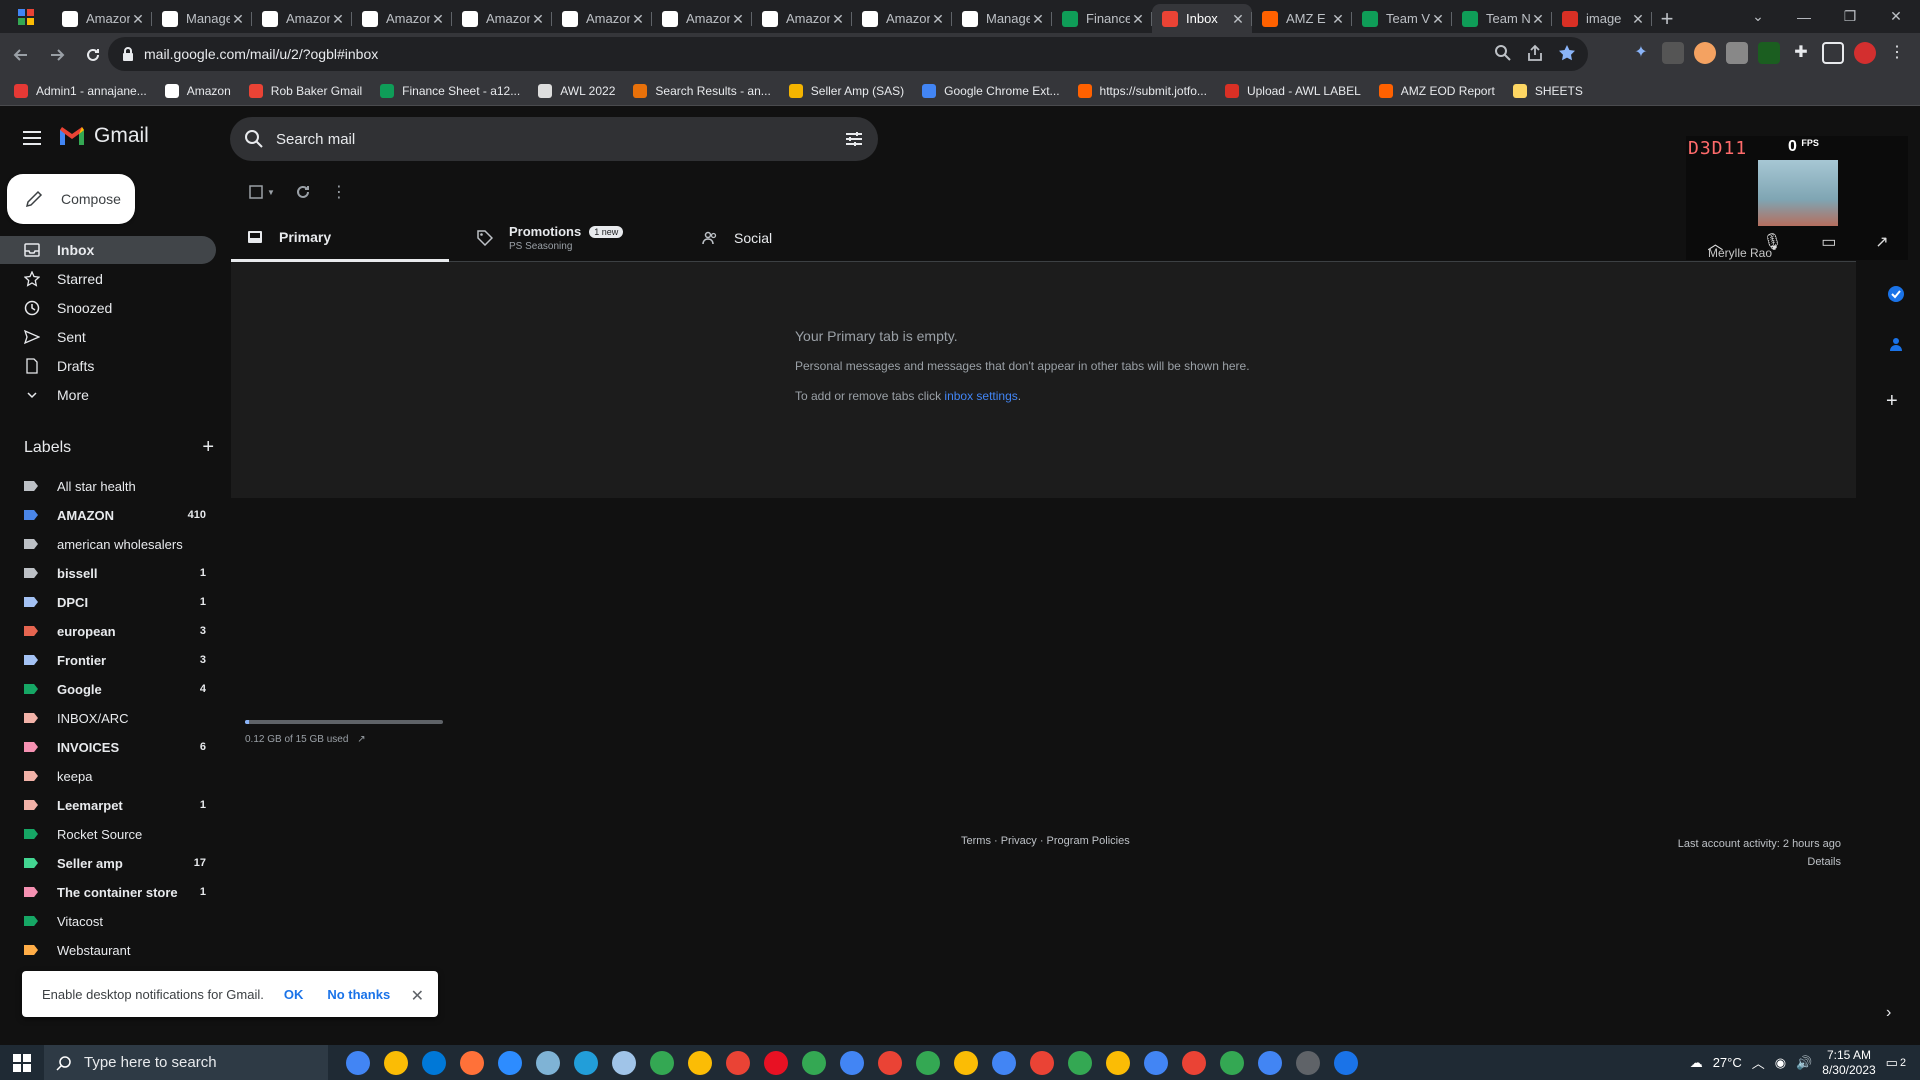 This screenshot has height=1080, width=1920. Describe the element at coordinates (791, 238) in the screenshot. I see `tab-social: Social` at that location.